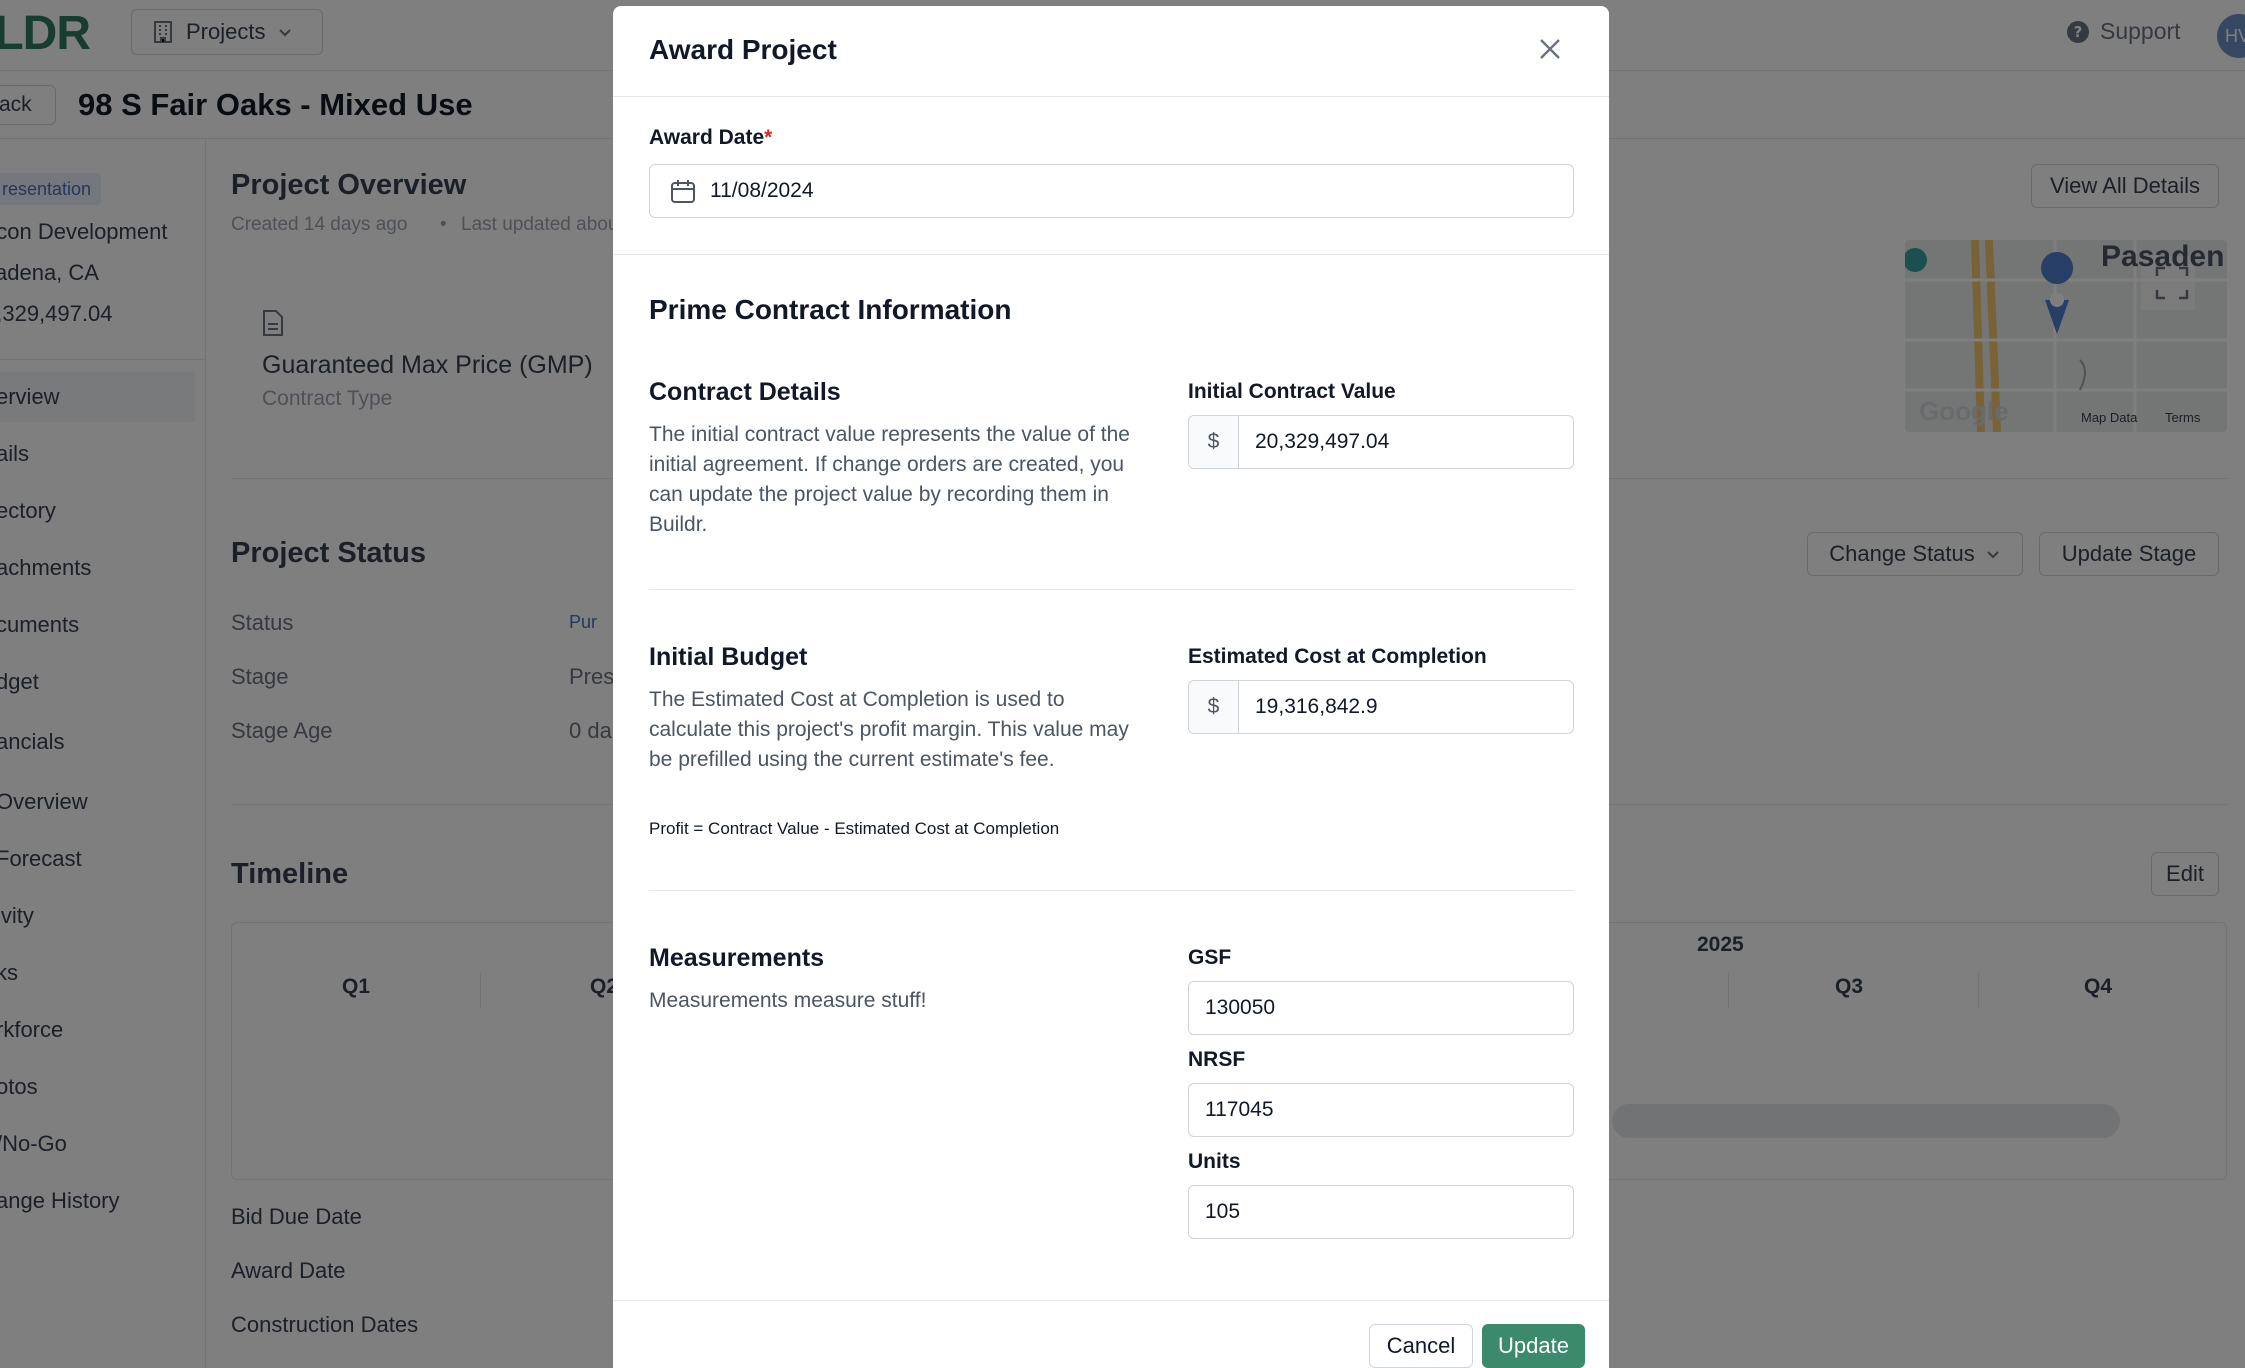  Describe the element at coordinates (1111, 1334) in the screenshot. I see `modal-footer: Cancel Update` at that location.